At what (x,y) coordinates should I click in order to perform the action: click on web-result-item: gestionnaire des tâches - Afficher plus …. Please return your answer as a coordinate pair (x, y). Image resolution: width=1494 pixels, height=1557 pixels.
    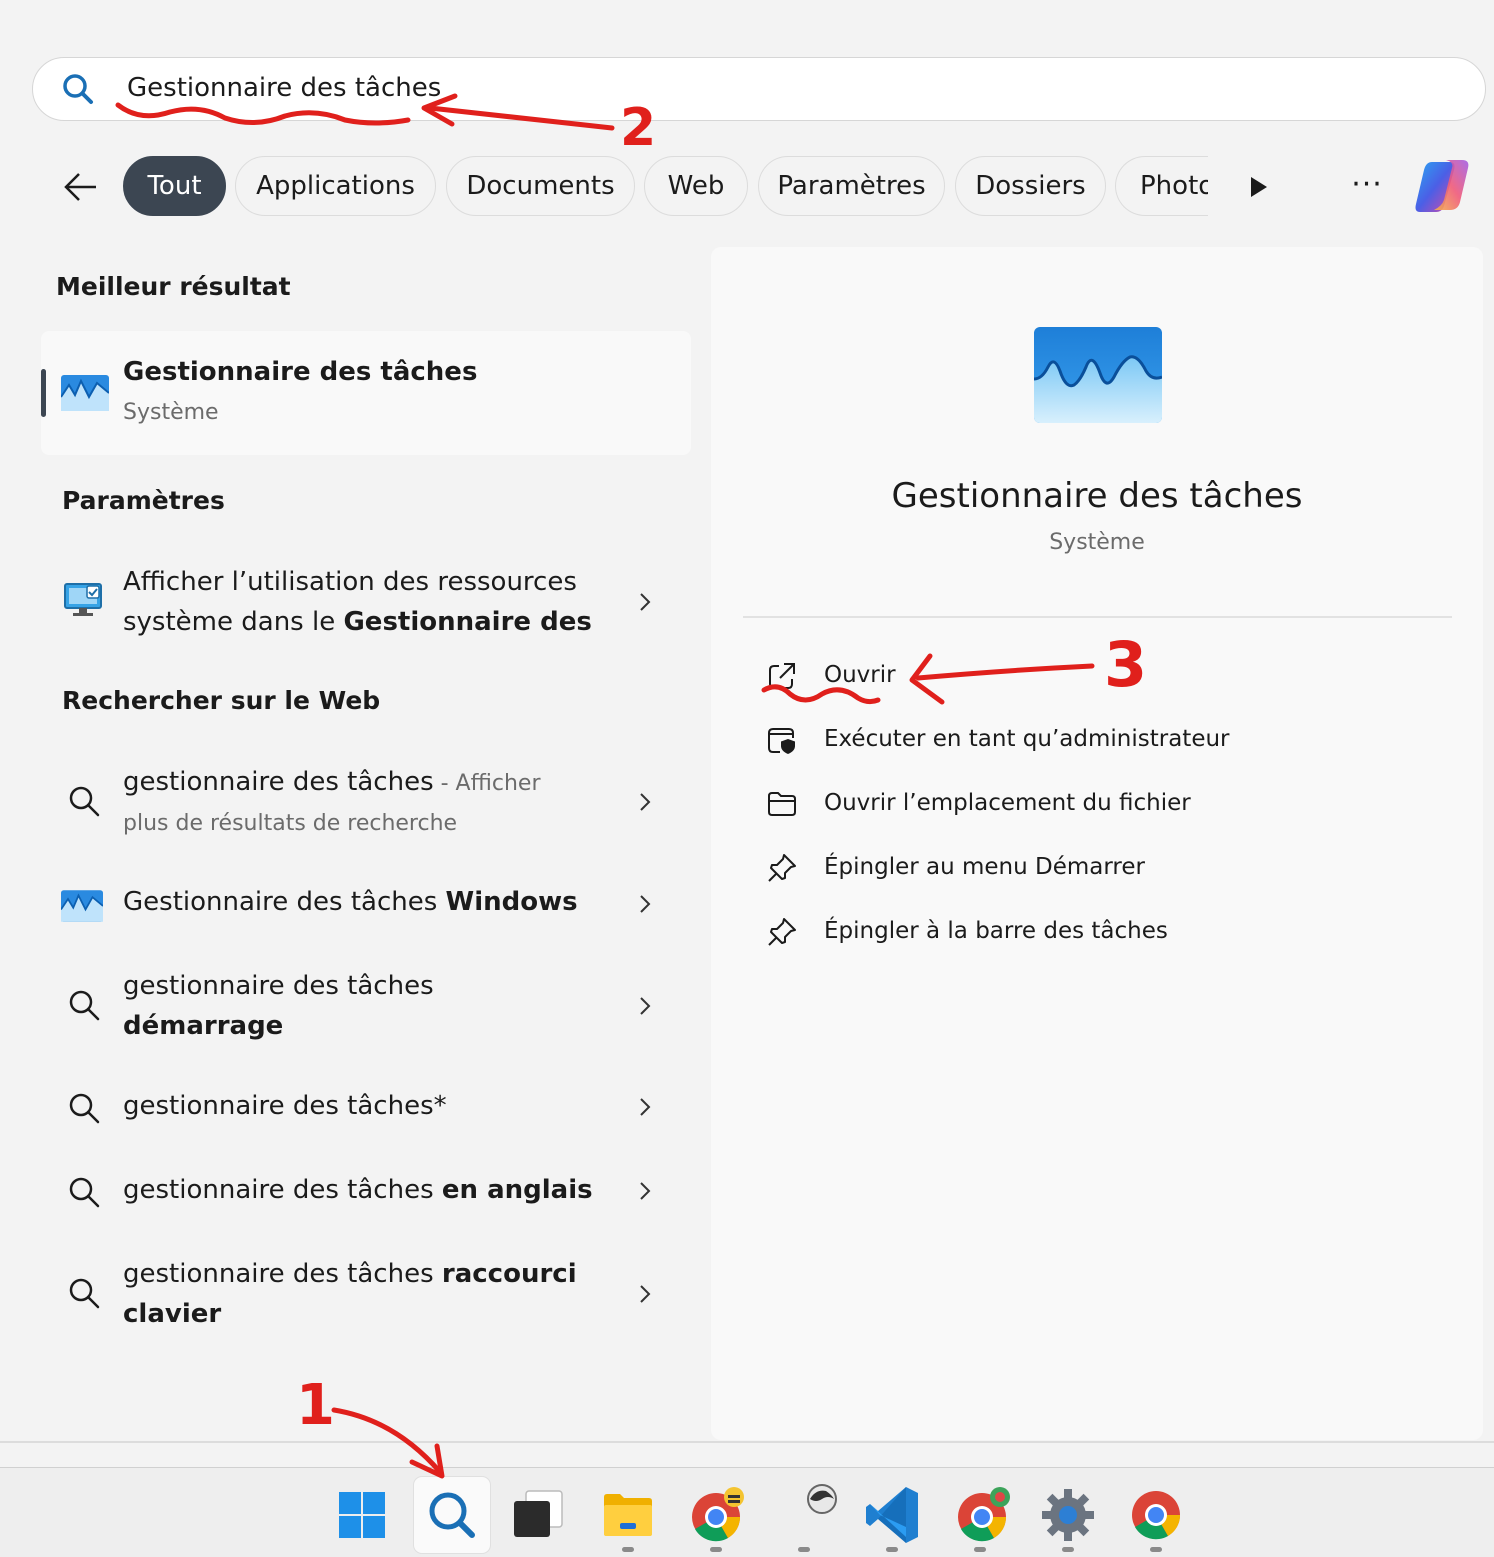
    Looking at the image, I should click on (366, 802).